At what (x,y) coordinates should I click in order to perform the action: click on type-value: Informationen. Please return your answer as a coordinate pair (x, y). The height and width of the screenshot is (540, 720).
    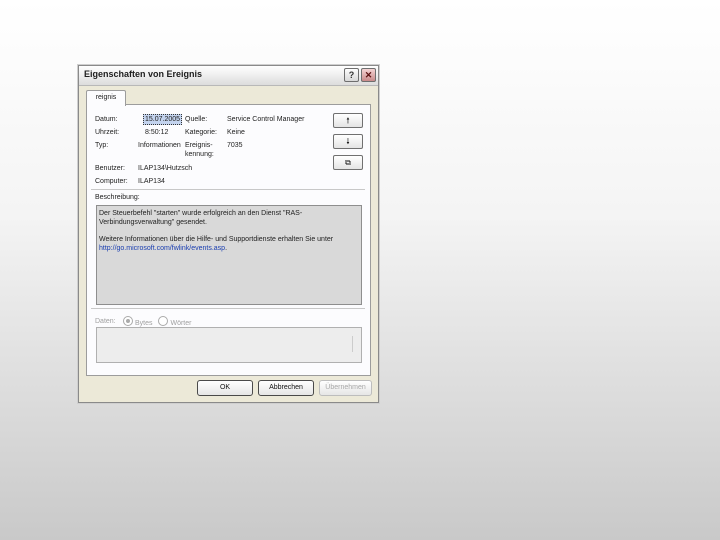
    Looking at the image, I should click on (159, 145).